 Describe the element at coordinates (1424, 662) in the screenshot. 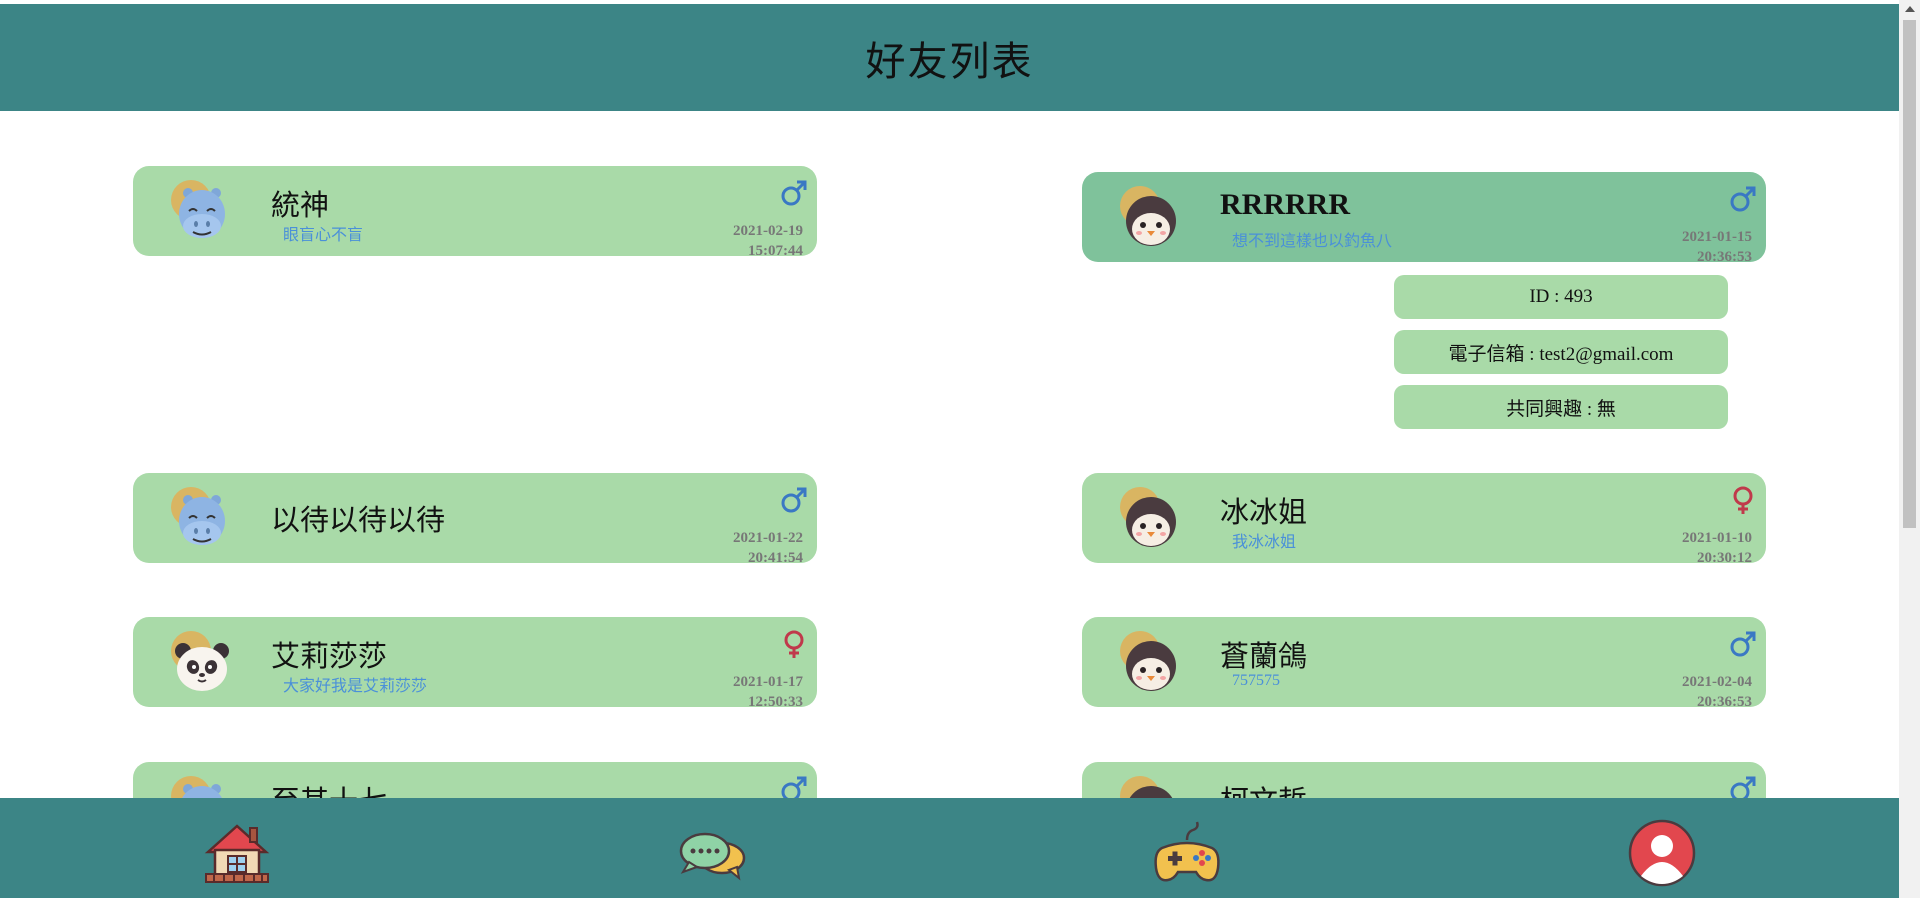

I see `friend-card: 蒼蘭鴿 757575 2021-02-04 20:36:53` at that location.